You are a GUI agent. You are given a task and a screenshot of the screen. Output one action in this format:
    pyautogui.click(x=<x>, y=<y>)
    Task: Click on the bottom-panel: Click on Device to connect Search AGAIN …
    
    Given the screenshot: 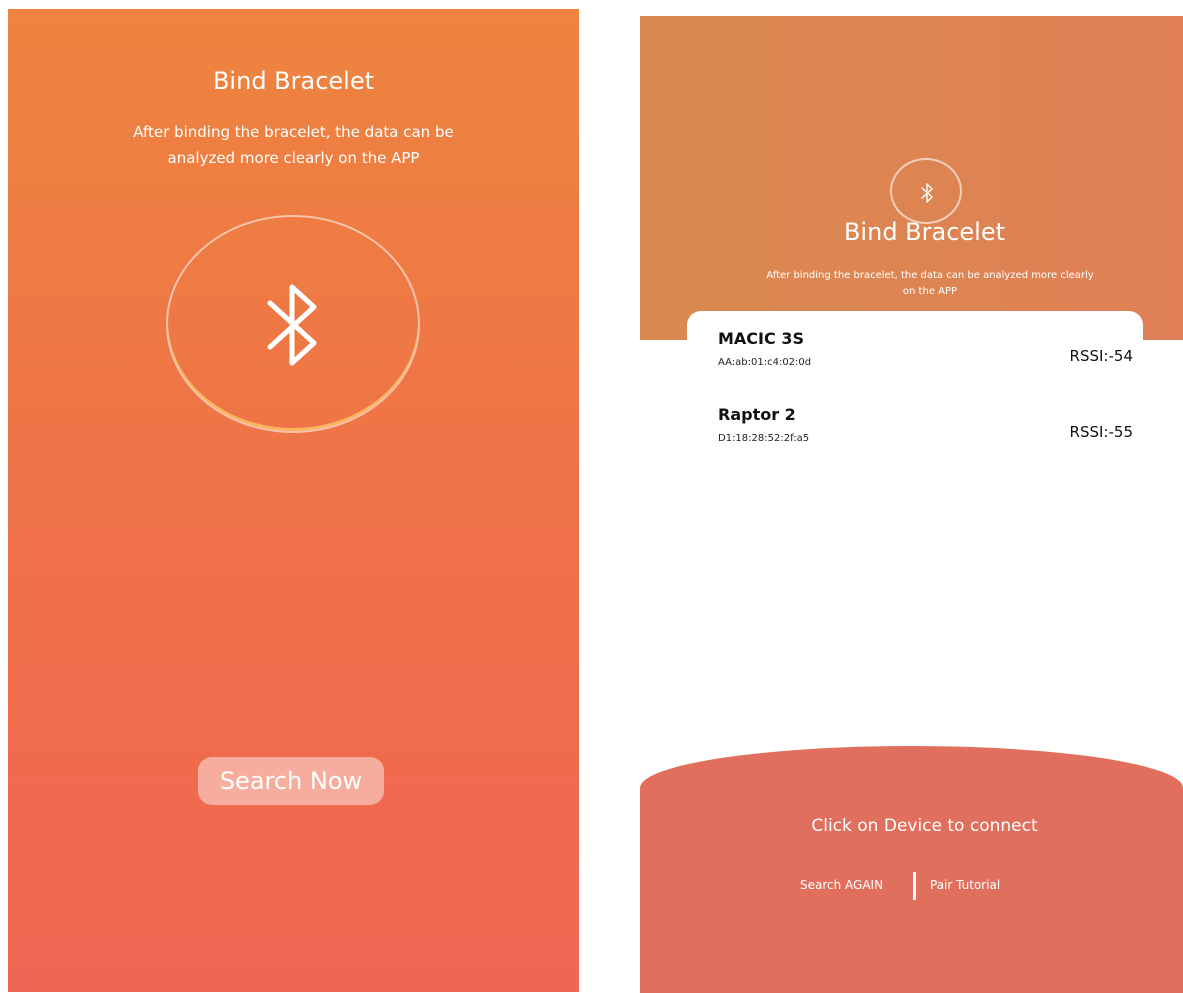 What is the action you would take?
    pyautogui.click(x=911, y=869)
    